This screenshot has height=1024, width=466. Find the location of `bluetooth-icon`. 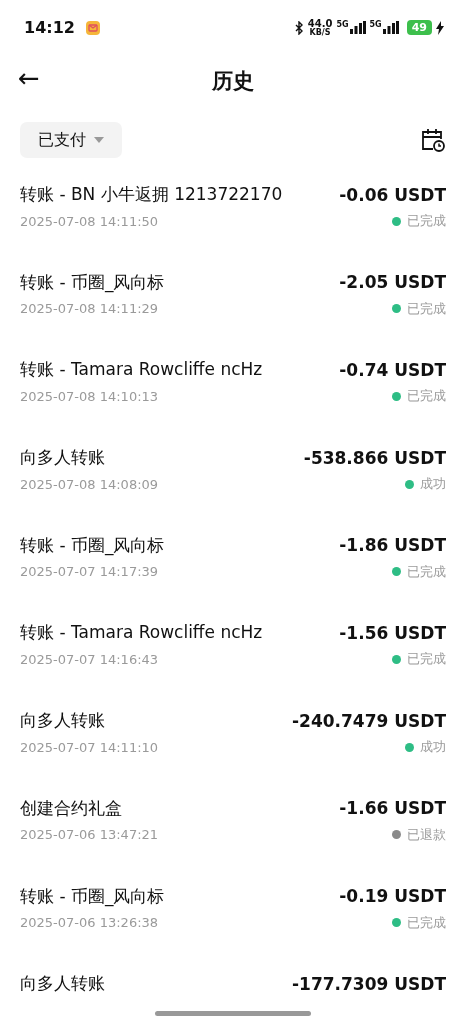

bluetooth-icon is located at coordinates (299, 27).